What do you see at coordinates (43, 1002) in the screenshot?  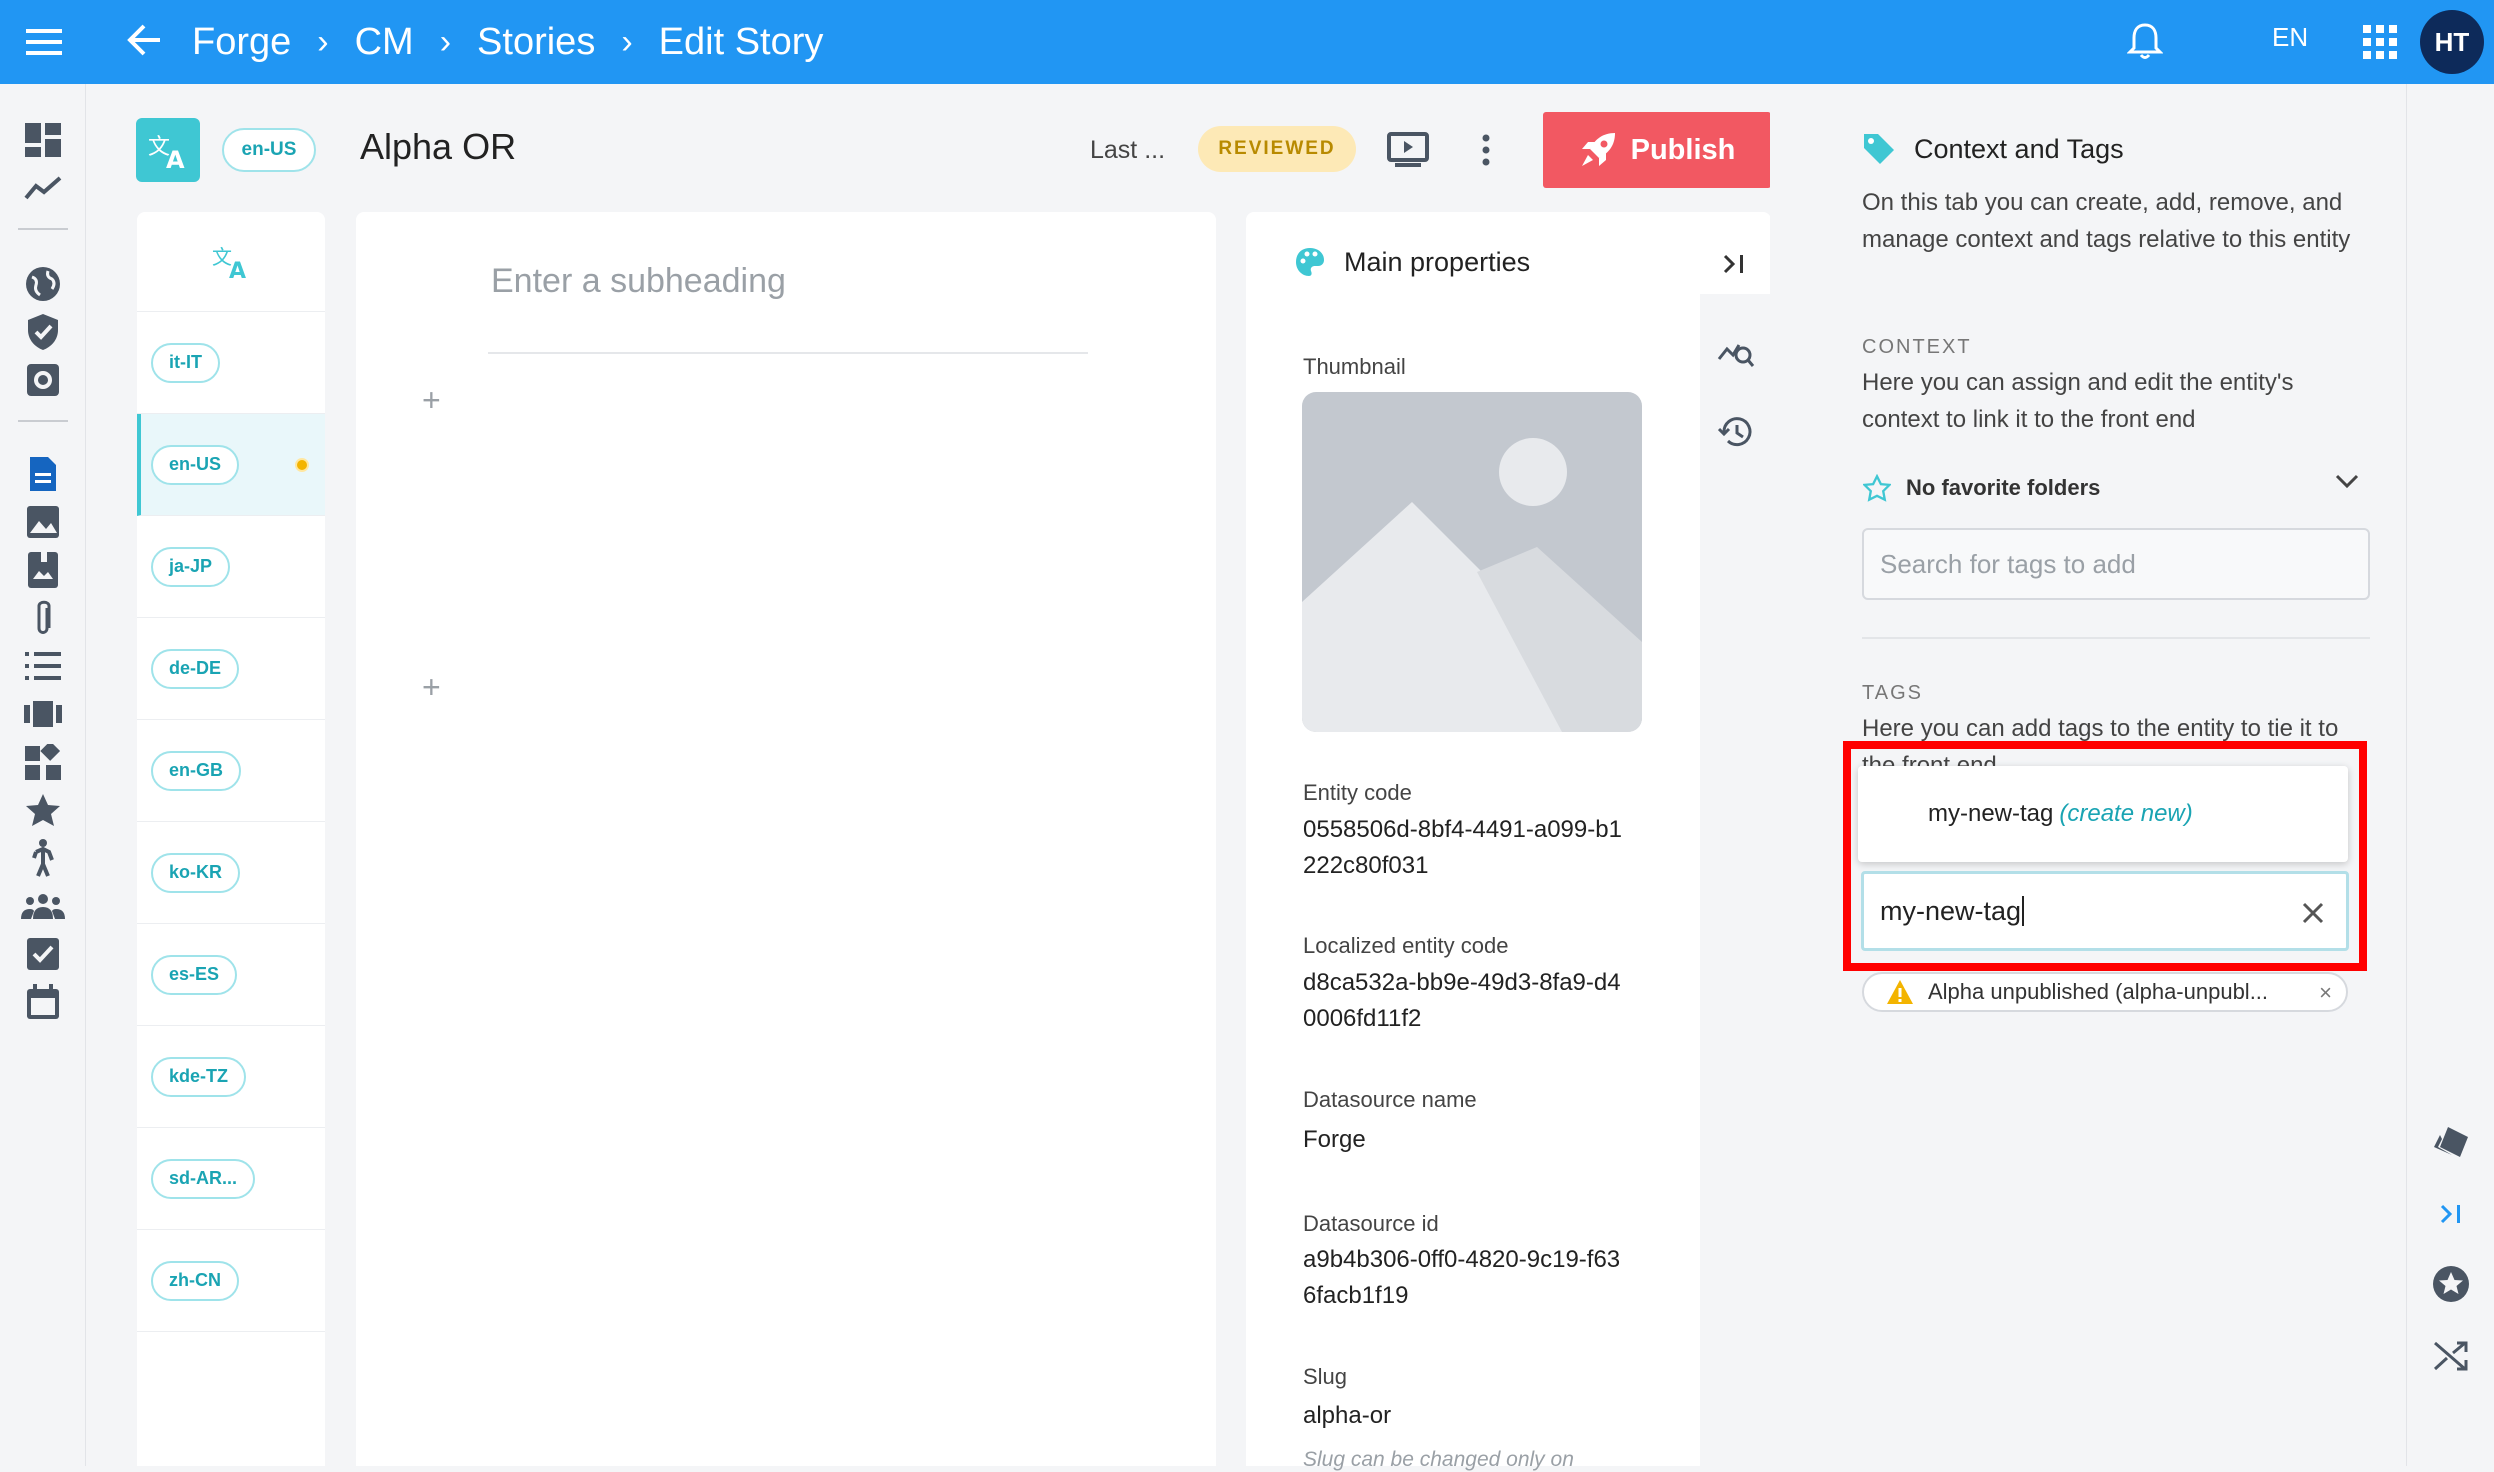 I see `calendar-icon` at bounding box center [43, 1002].